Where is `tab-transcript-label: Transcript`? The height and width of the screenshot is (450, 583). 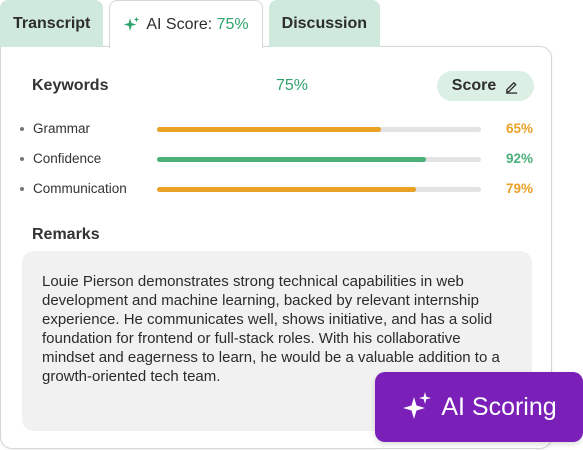
tab-transcript-label: Transcript is located at coordinates (52, 23).